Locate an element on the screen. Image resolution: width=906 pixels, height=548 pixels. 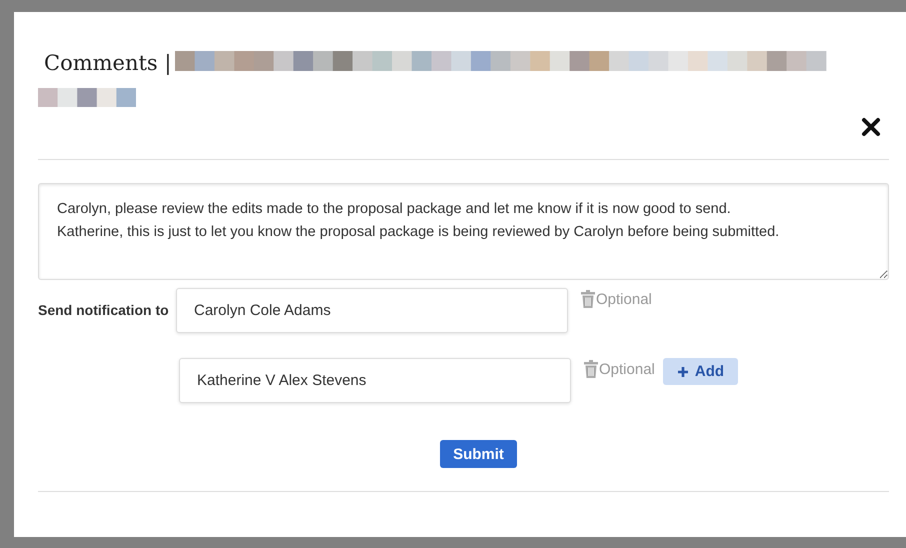
dialog-title: Comments | is located at coordinates (108, 63).